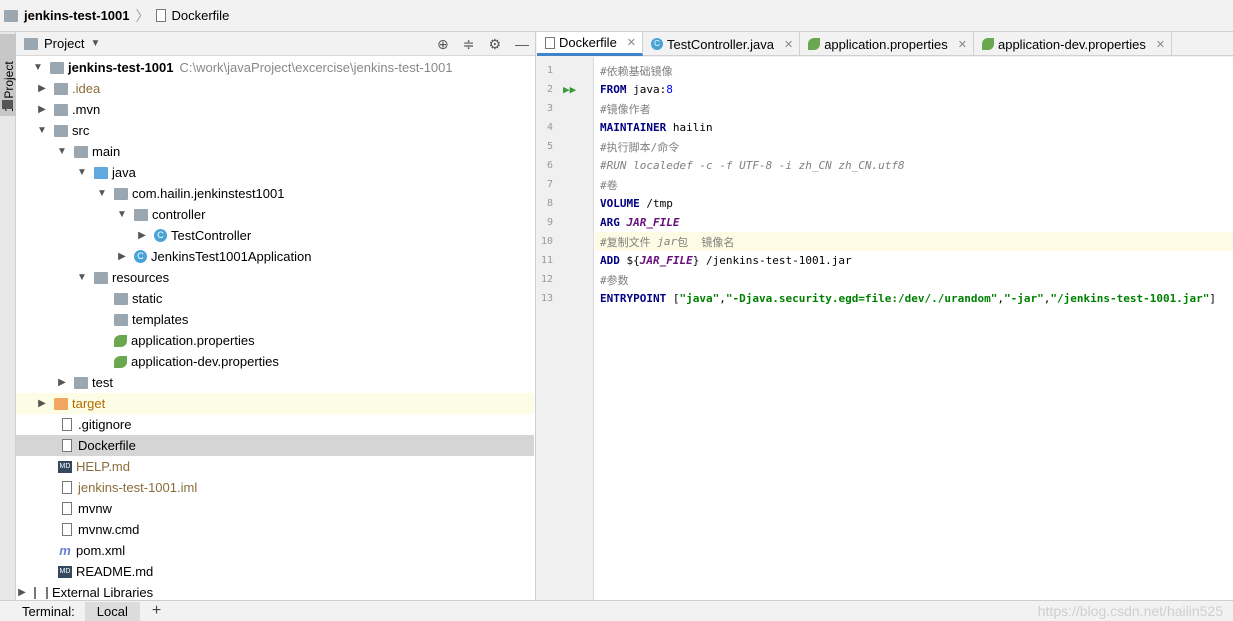 The height and width of the screenshot is (621, 1233). What do you see at coordinates (549, 89) in the screenshot?
I see `line-number: 2` at bounding box center [549, 89].